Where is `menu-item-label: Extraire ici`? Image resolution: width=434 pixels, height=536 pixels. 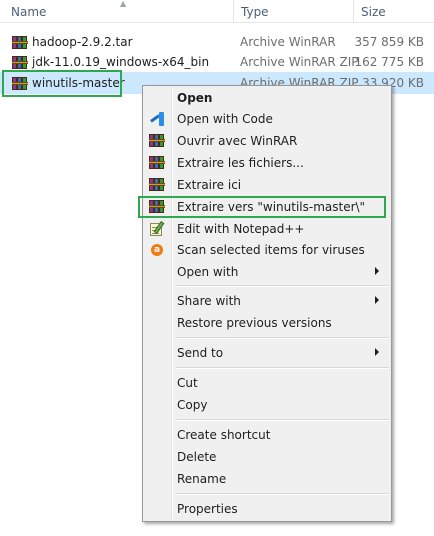 menu-item-label: Extraire ici is located at coordinates (209, 185).